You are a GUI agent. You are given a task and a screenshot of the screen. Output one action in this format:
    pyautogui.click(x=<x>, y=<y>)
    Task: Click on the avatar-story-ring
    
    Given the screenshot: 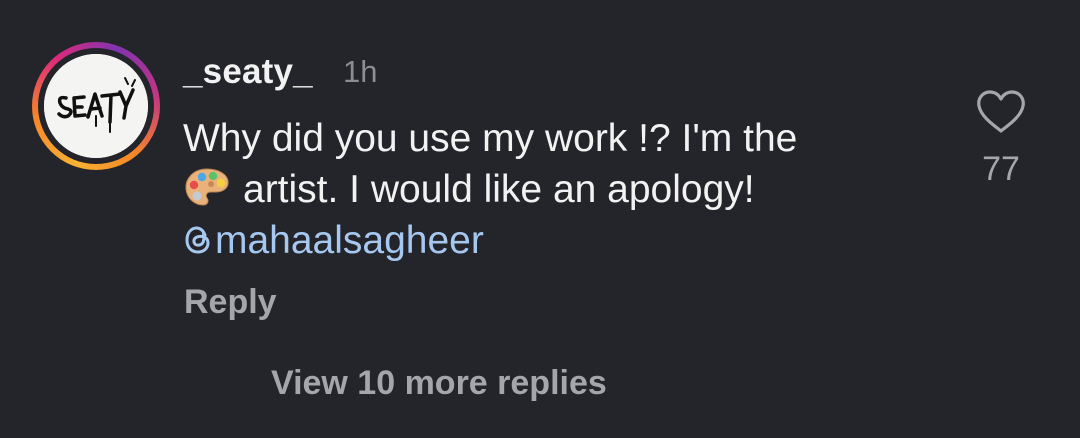 What is the action you would take?
    pyautogui.click(x=96, y=106)
    